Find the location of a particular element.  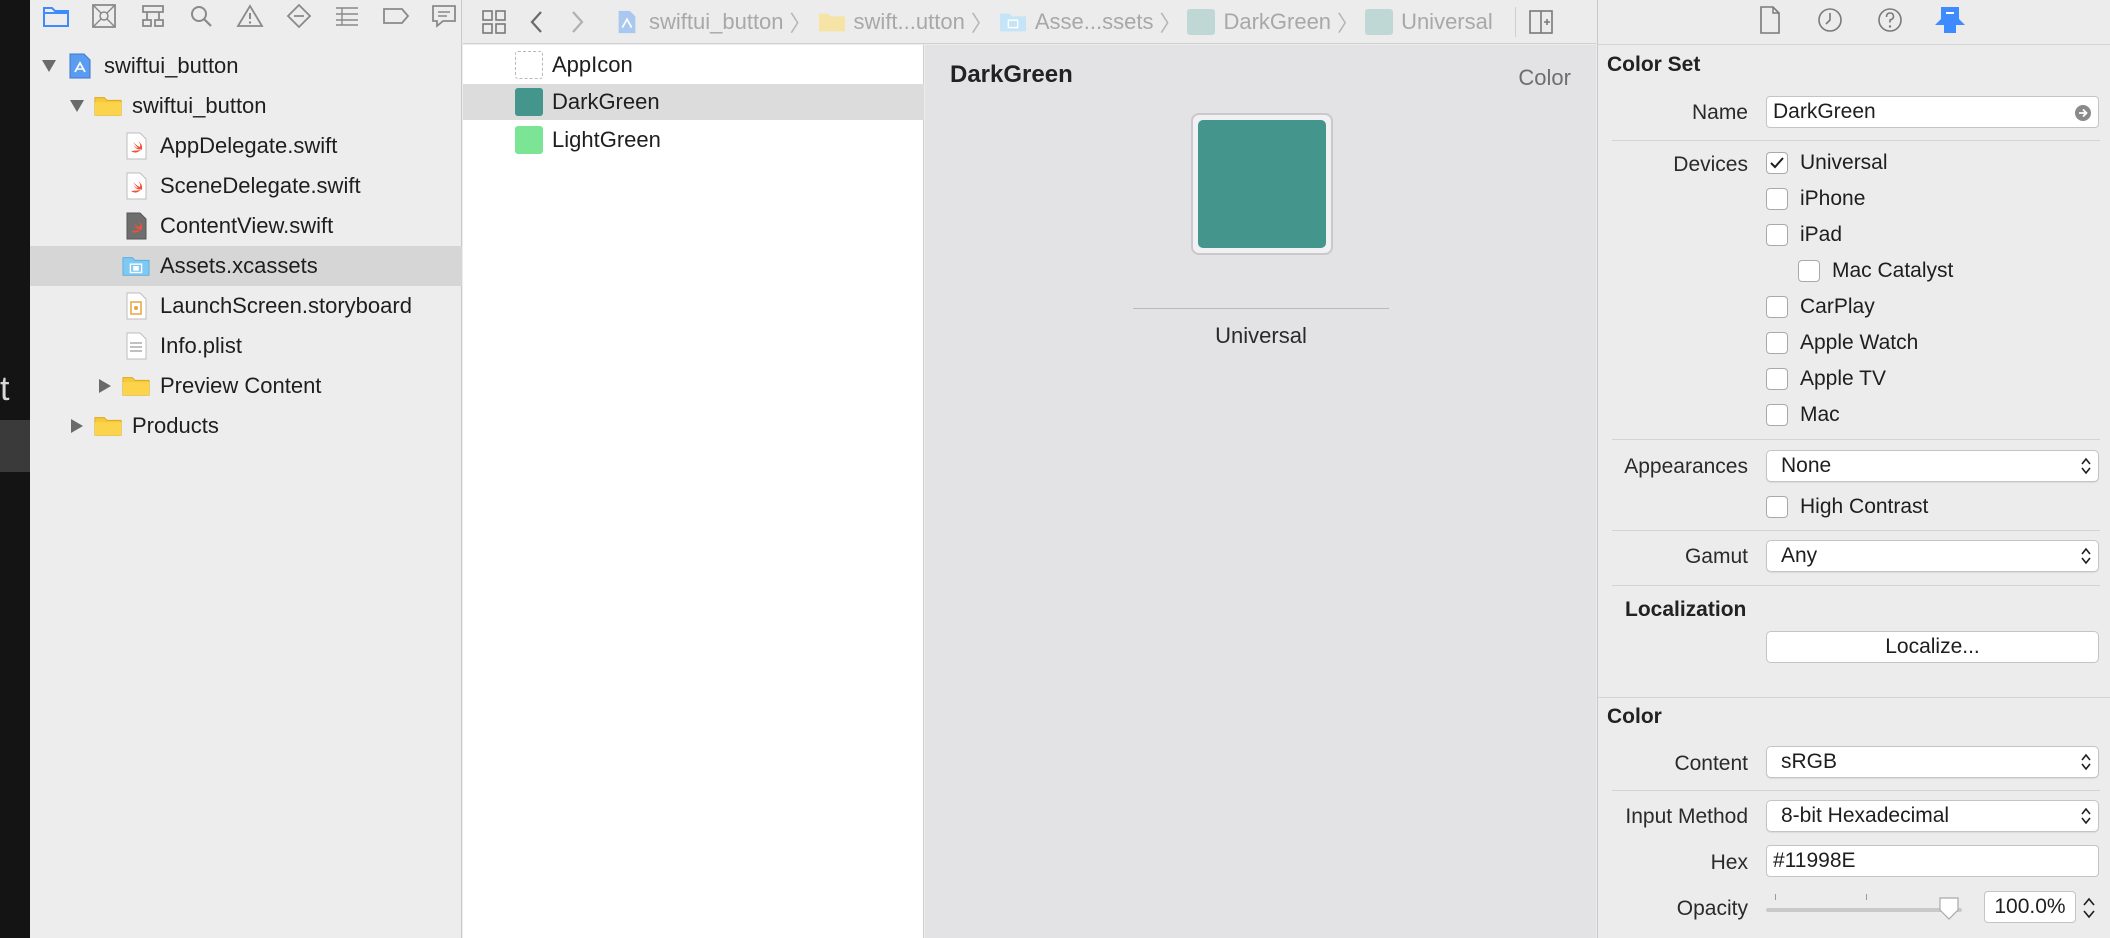

name-value: DarkGreen is located at coordinates (1824, 111).